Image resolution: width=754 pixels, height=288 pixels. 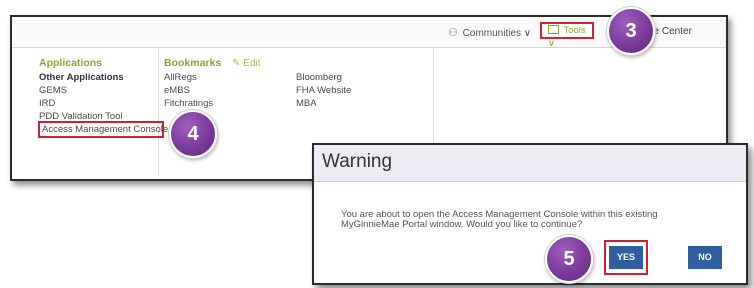 What do you see at coordinates (47, 103) in the screenshot?
I see `link-ird: IRD` at bounding box center [47, 103].